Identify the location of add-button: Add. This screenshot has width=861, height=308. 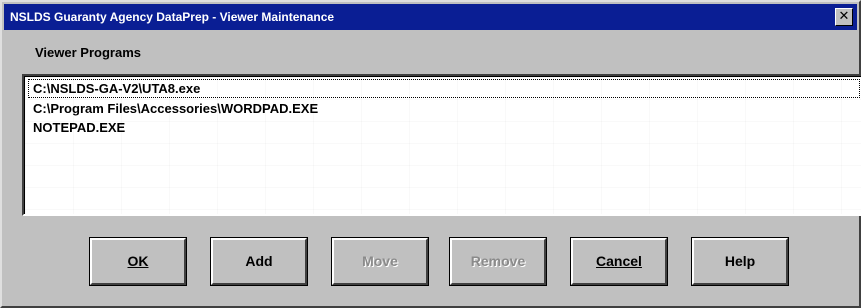
(259, 261).